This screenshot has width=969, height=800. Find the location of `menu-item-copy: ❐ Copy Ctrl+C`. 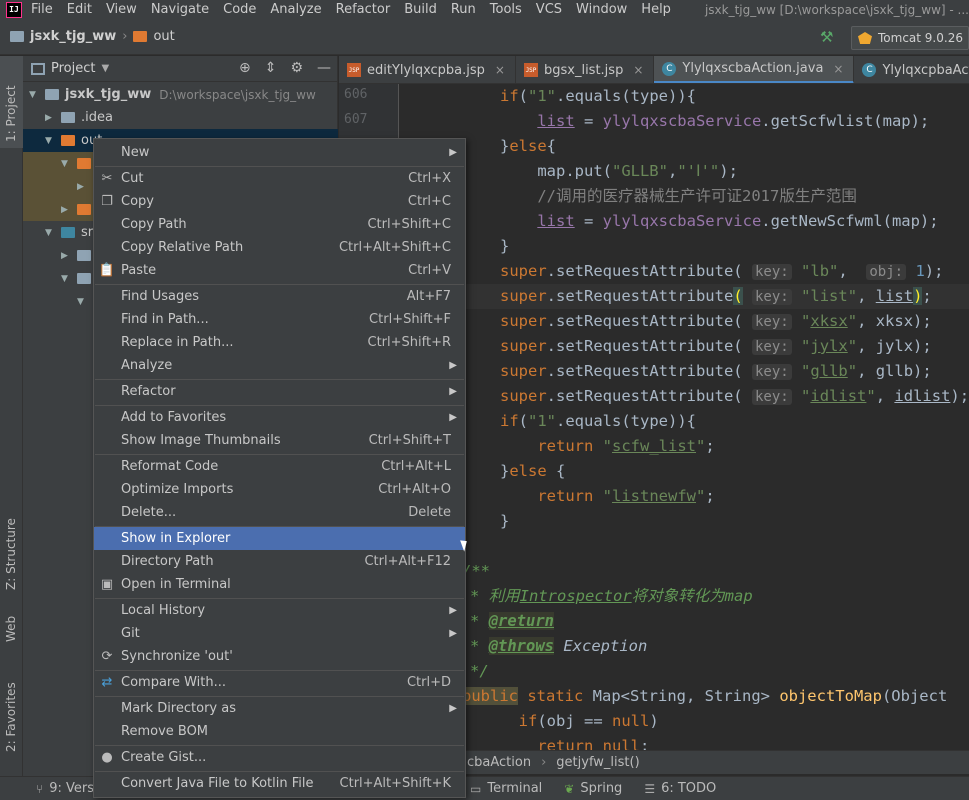

menu-item-copy: ❐ Copy Ctrl+C is located at coordinates (279, 201).